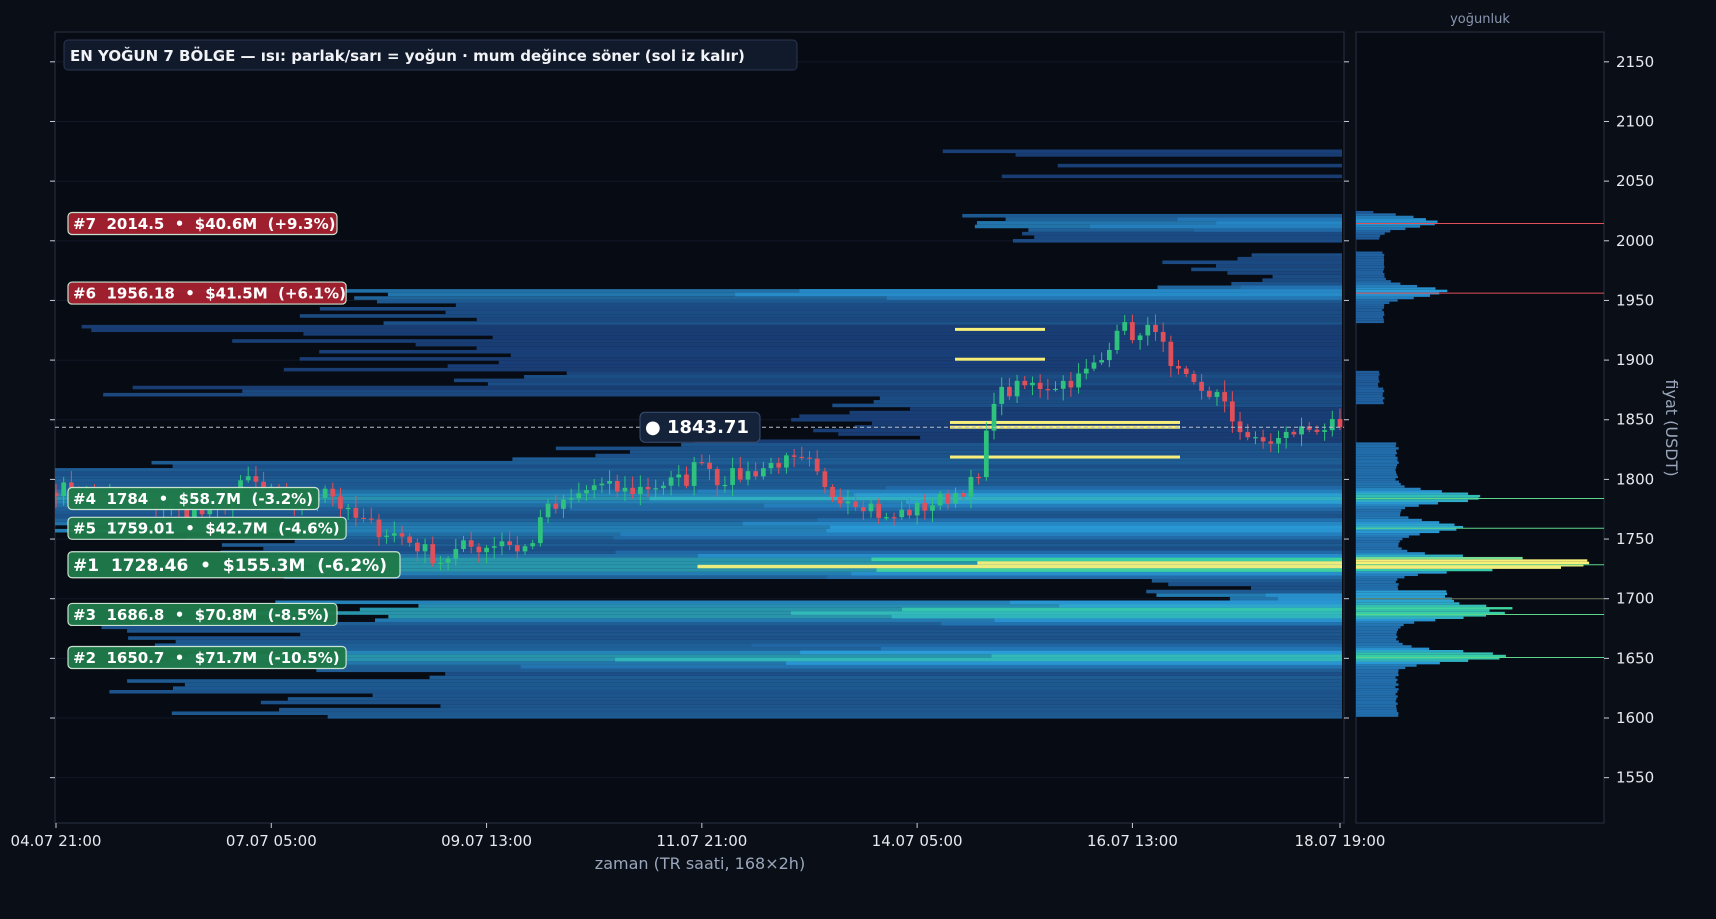 Image resolution: width=1716 pixels, height=919 pixels. What do you see at coordinates (1635, 539) in the screenshot?
I see `y-tick-label: 1750` at bounding box center [1635, 539].